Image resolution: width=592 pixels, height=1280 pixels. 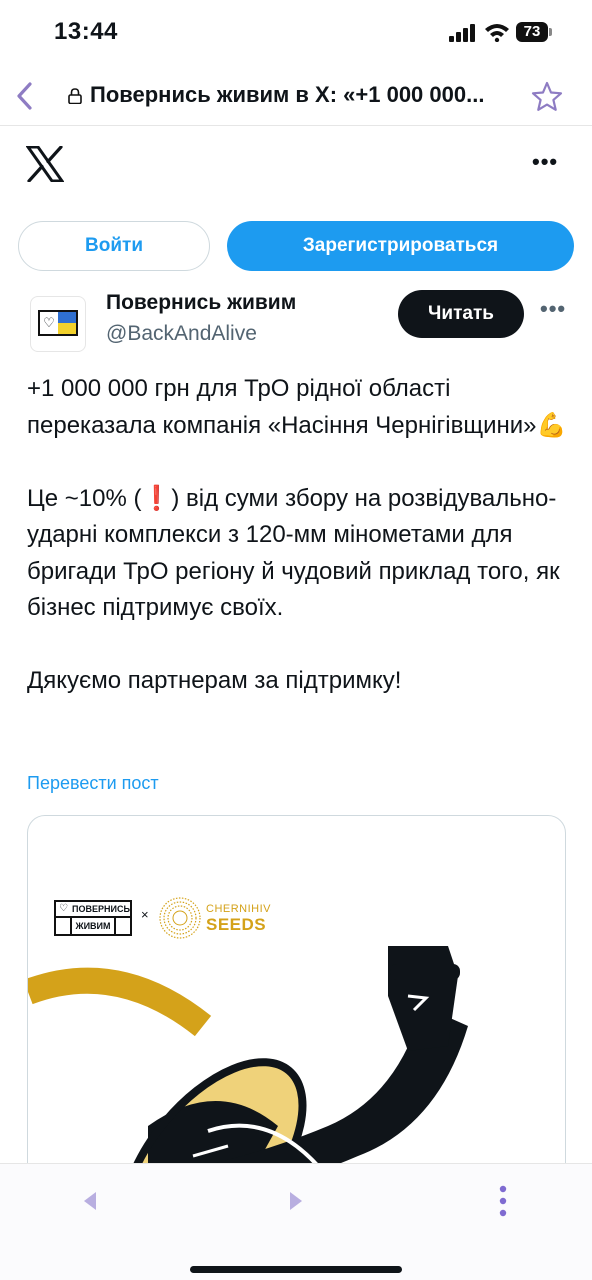 What do you see at coordinates (462, 33) in the screenshot?
I see `cellular-signal-icon` at bounding box center [462, 33].